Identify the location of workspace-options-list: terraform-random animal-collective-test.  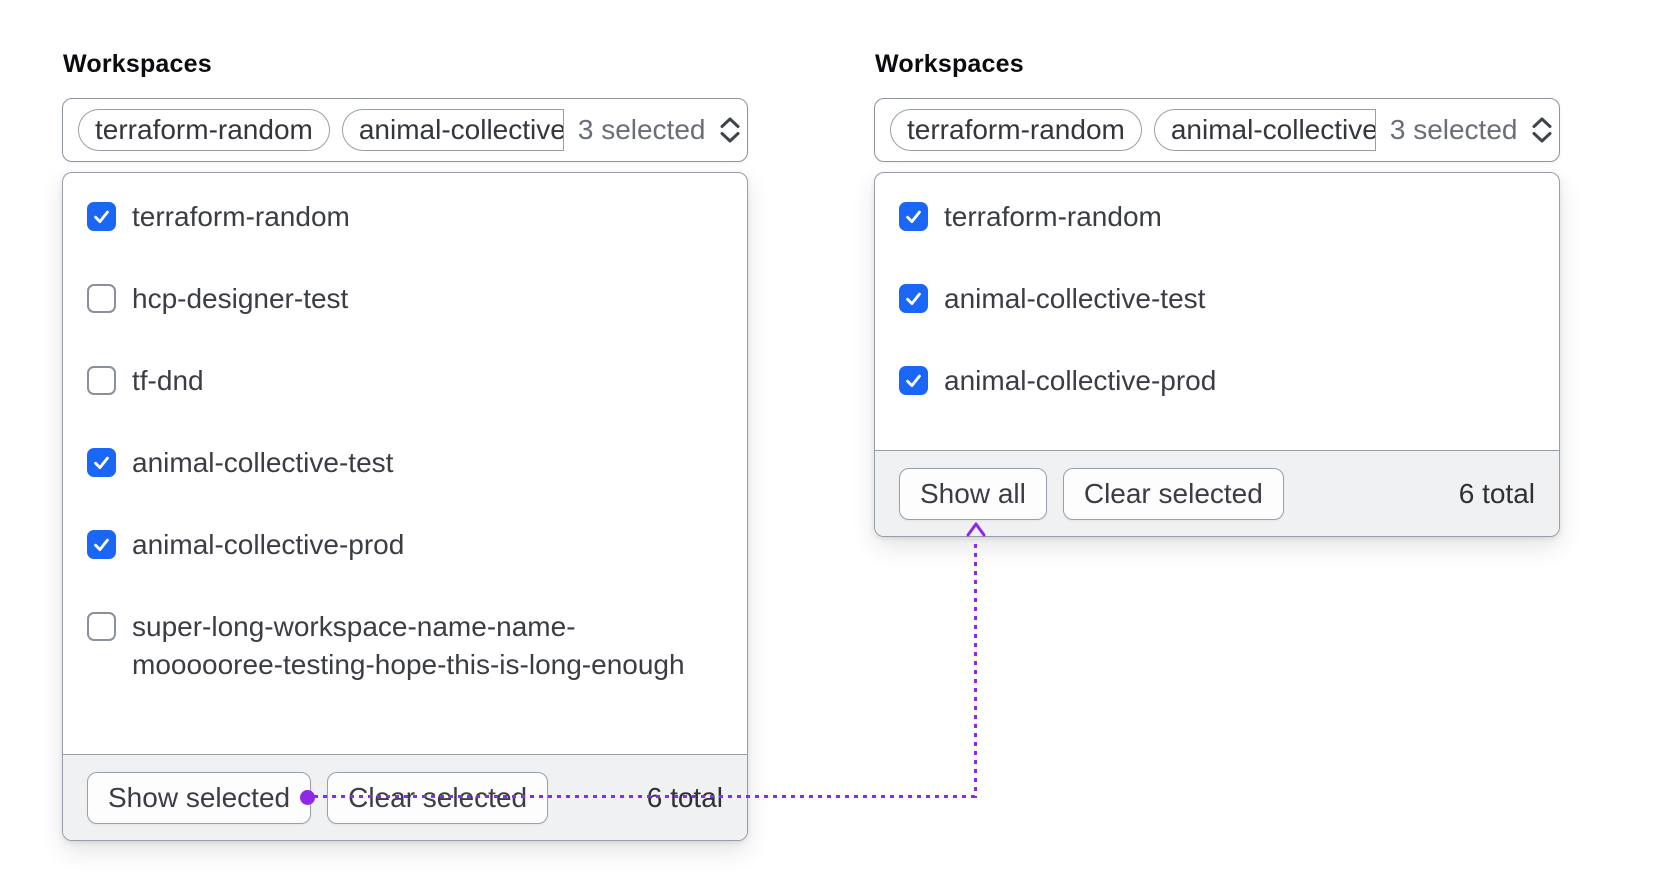
(1217, 286).